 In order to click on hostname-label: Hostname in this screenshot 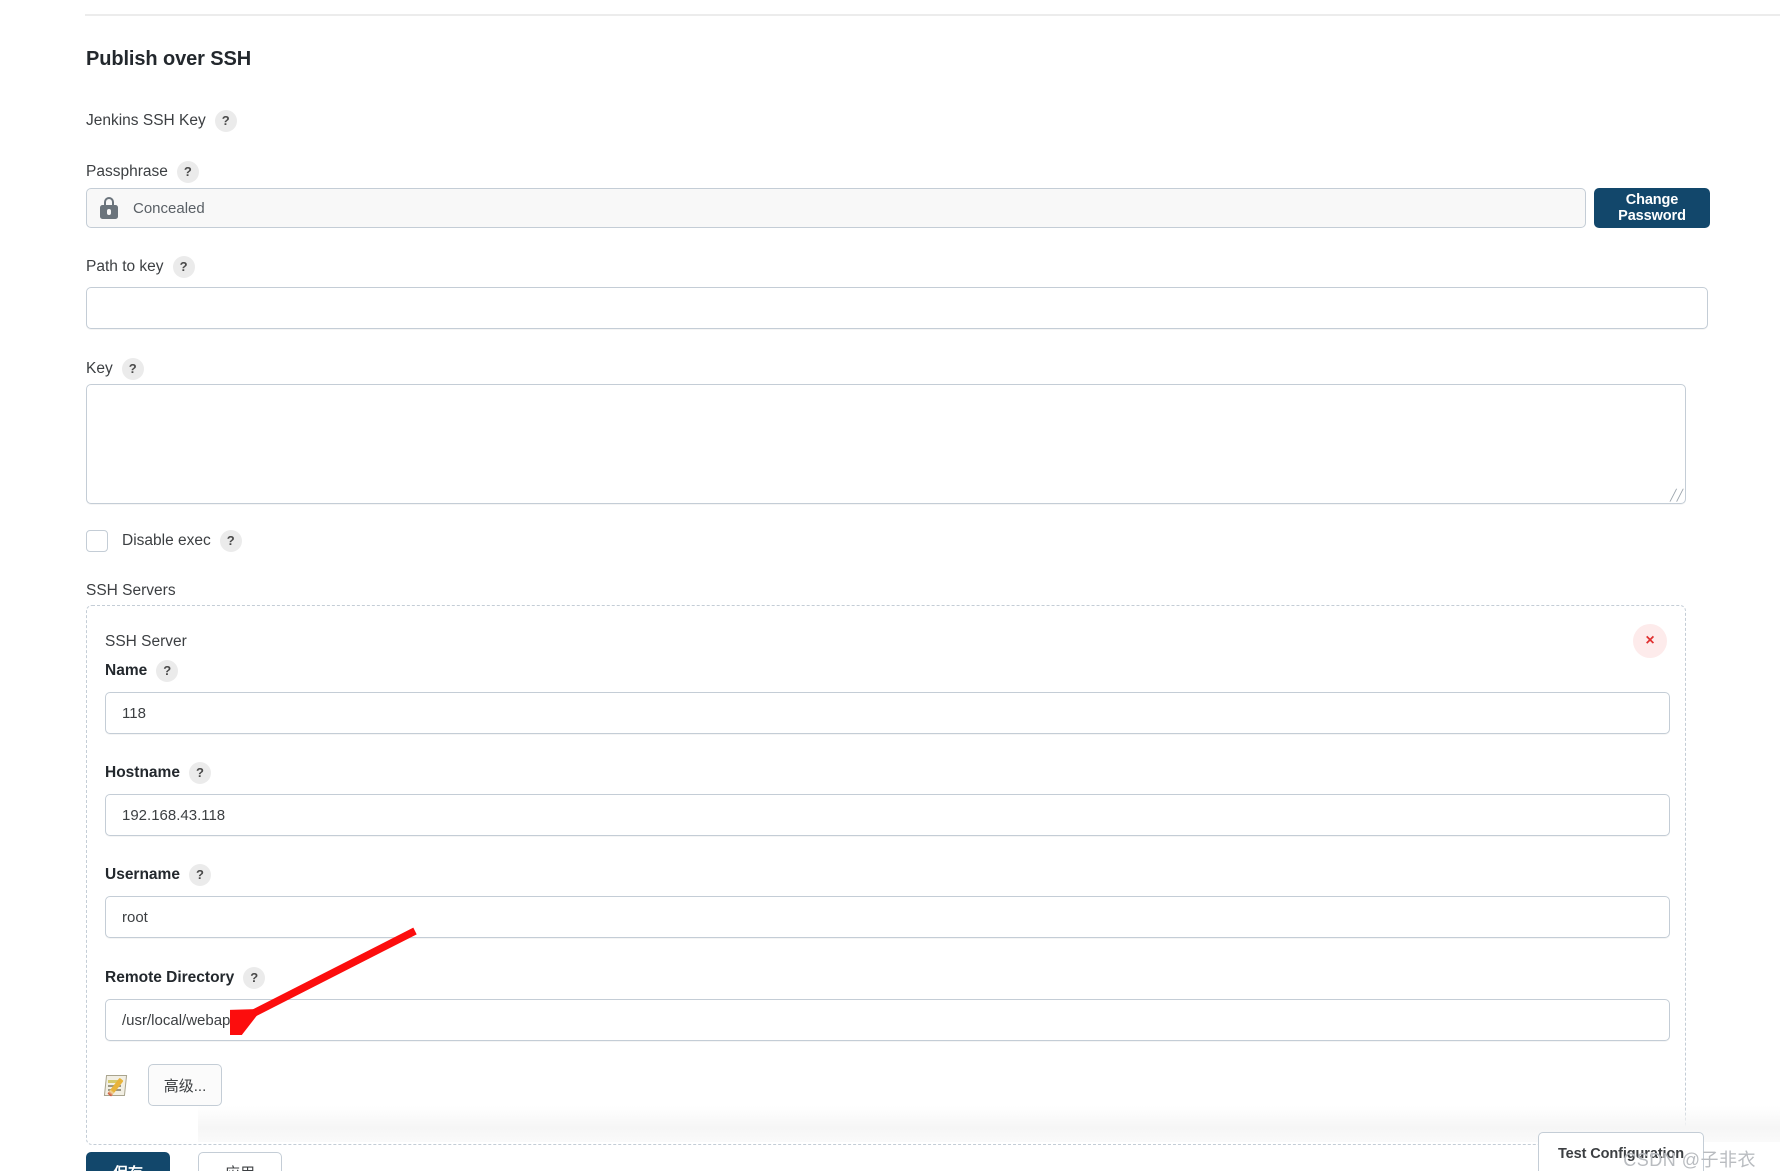, I will do `click(142, 772)`.